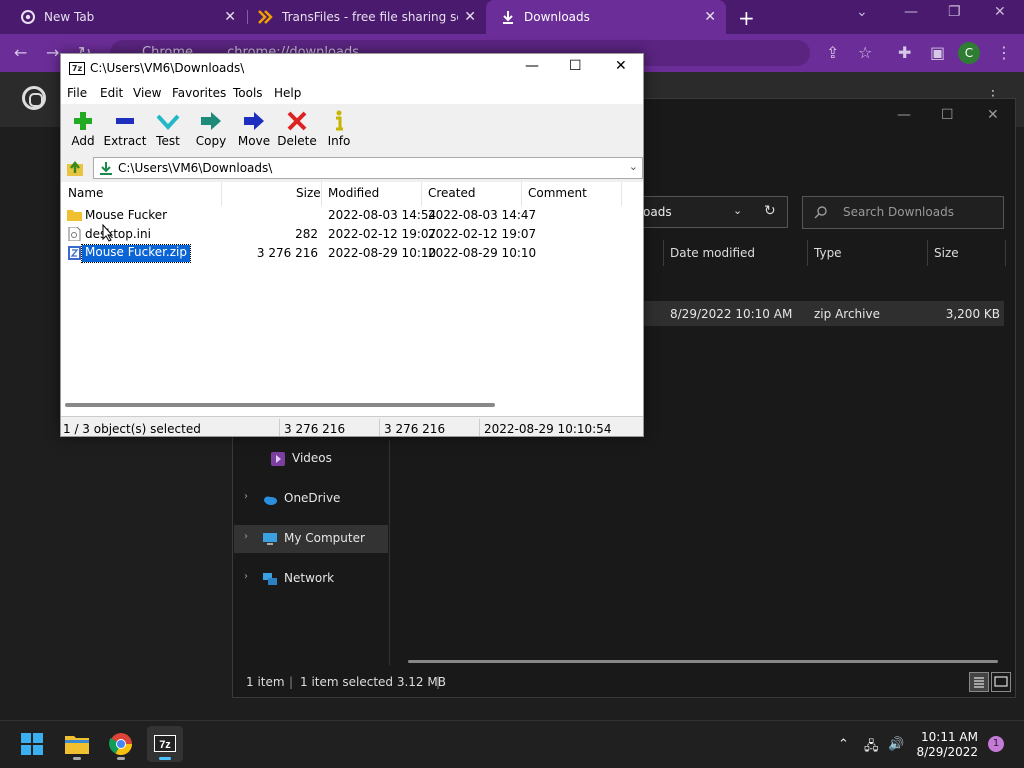  I want to click on 7zip-title-bar: 7z C:\Users\VM6\Downloads\ — ☐ ✕, so click(352, 69).